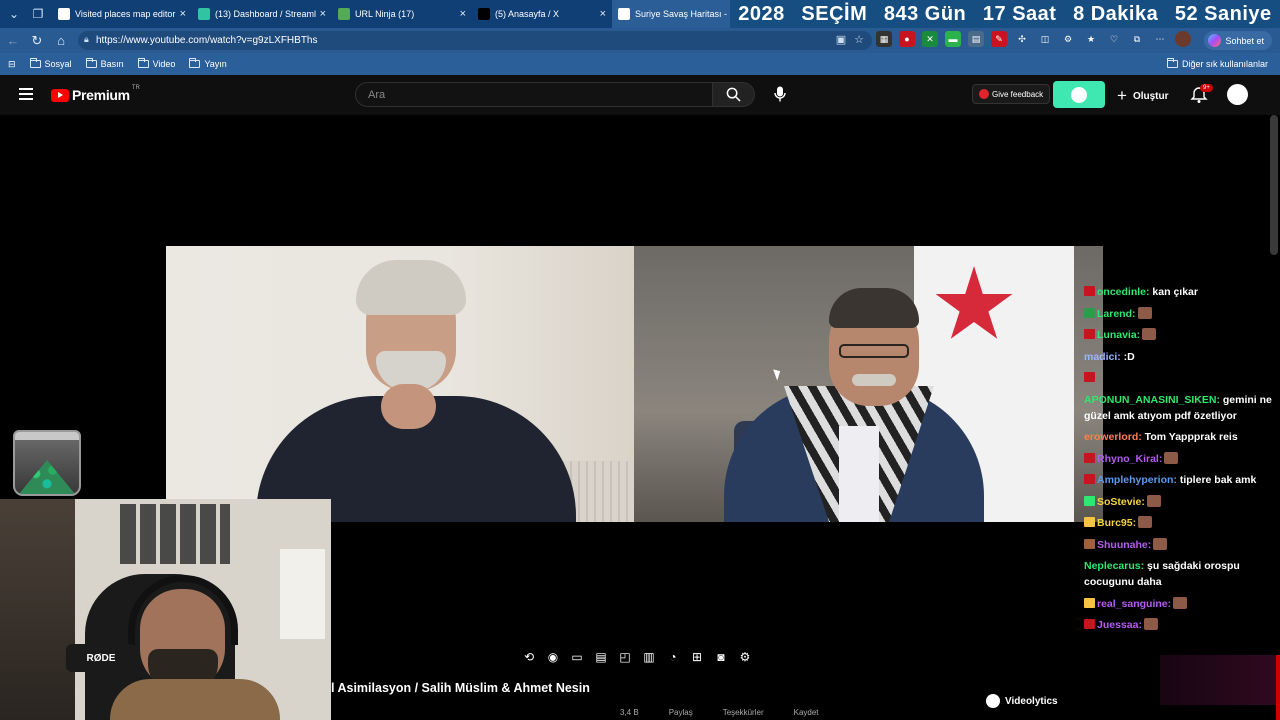  I want to click on extension-icon: ✕, so click(930, 39).